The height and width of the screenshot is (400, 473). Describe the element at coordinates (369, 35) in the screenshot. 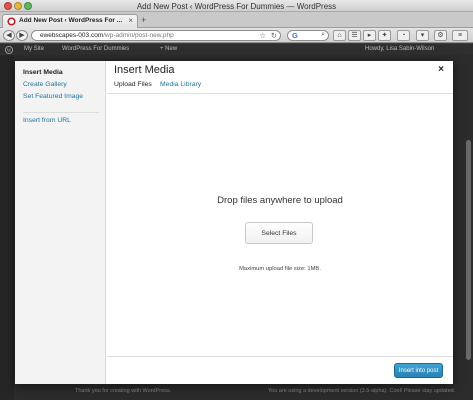

I see `forward-page-icon: ▸` at that location.